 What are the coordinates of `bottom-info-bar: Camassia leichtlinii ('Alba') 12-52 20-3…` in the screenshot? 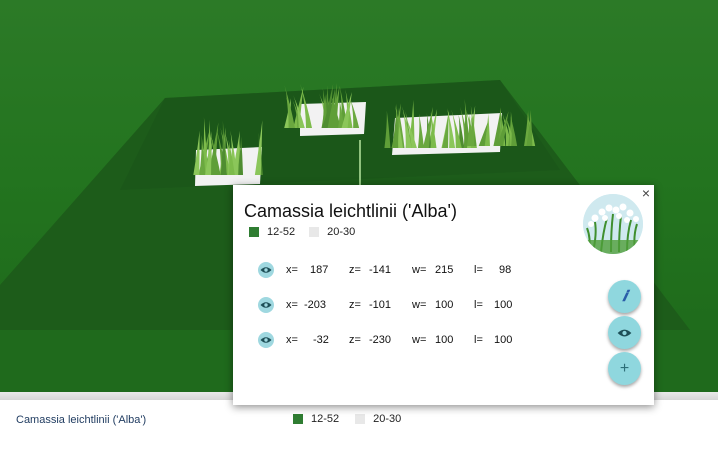 It's located at (359, 427).